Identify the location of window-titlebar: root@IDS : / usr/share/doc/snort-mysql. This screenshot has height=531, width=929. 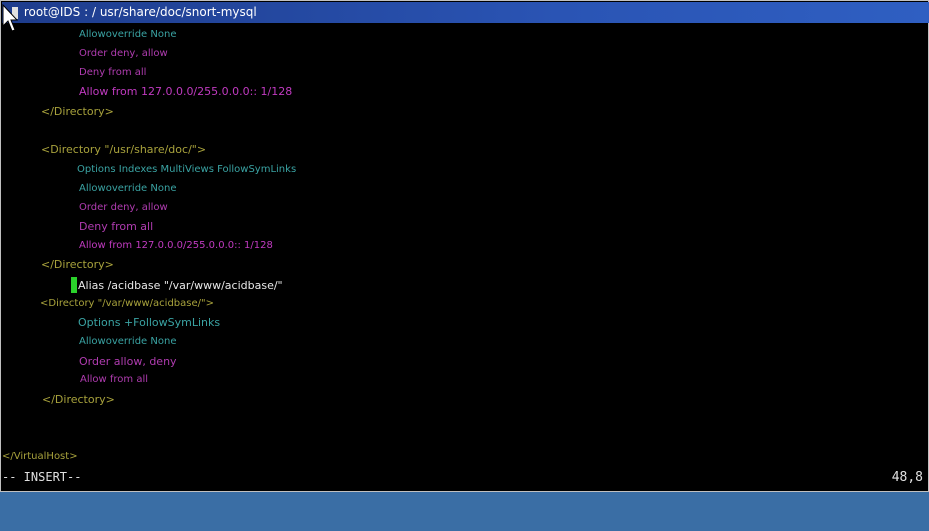
(465, 12).